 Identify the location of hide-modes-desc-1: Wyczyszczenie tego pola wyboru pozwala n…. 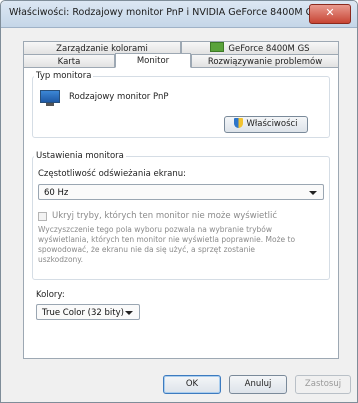
(155, 229).